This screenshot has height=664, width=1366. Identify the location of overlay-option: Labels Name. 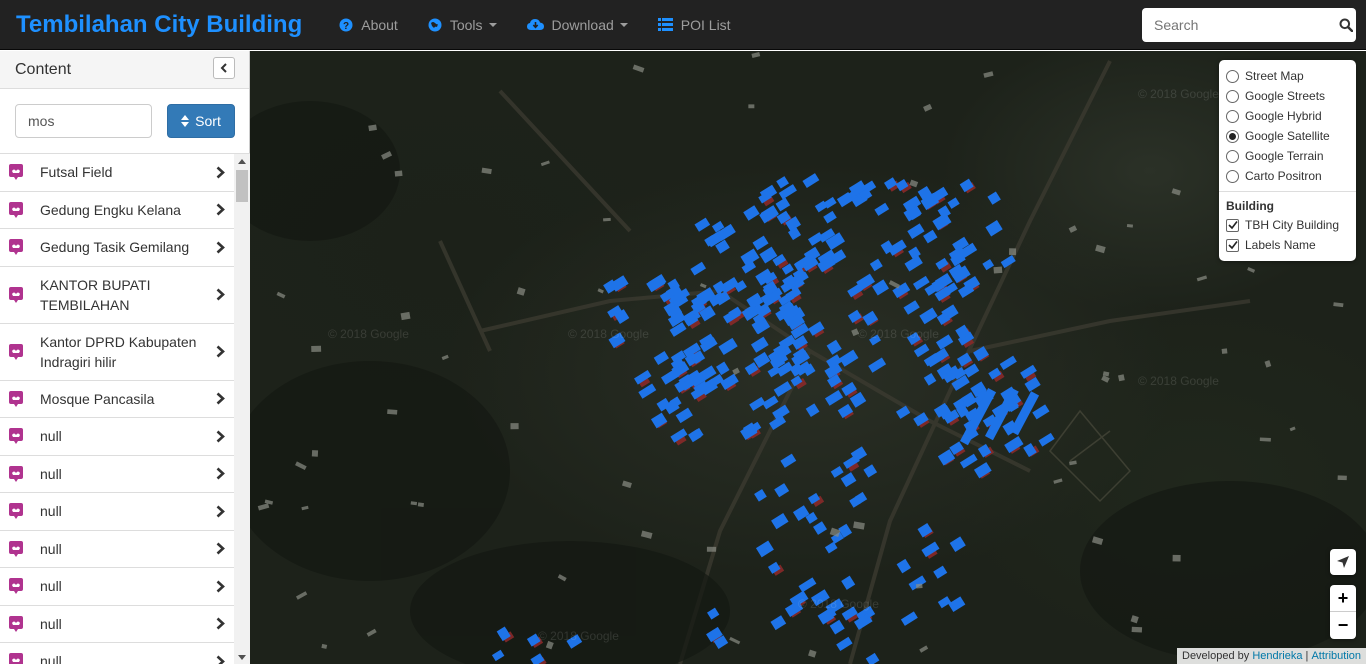
(1288, 245).